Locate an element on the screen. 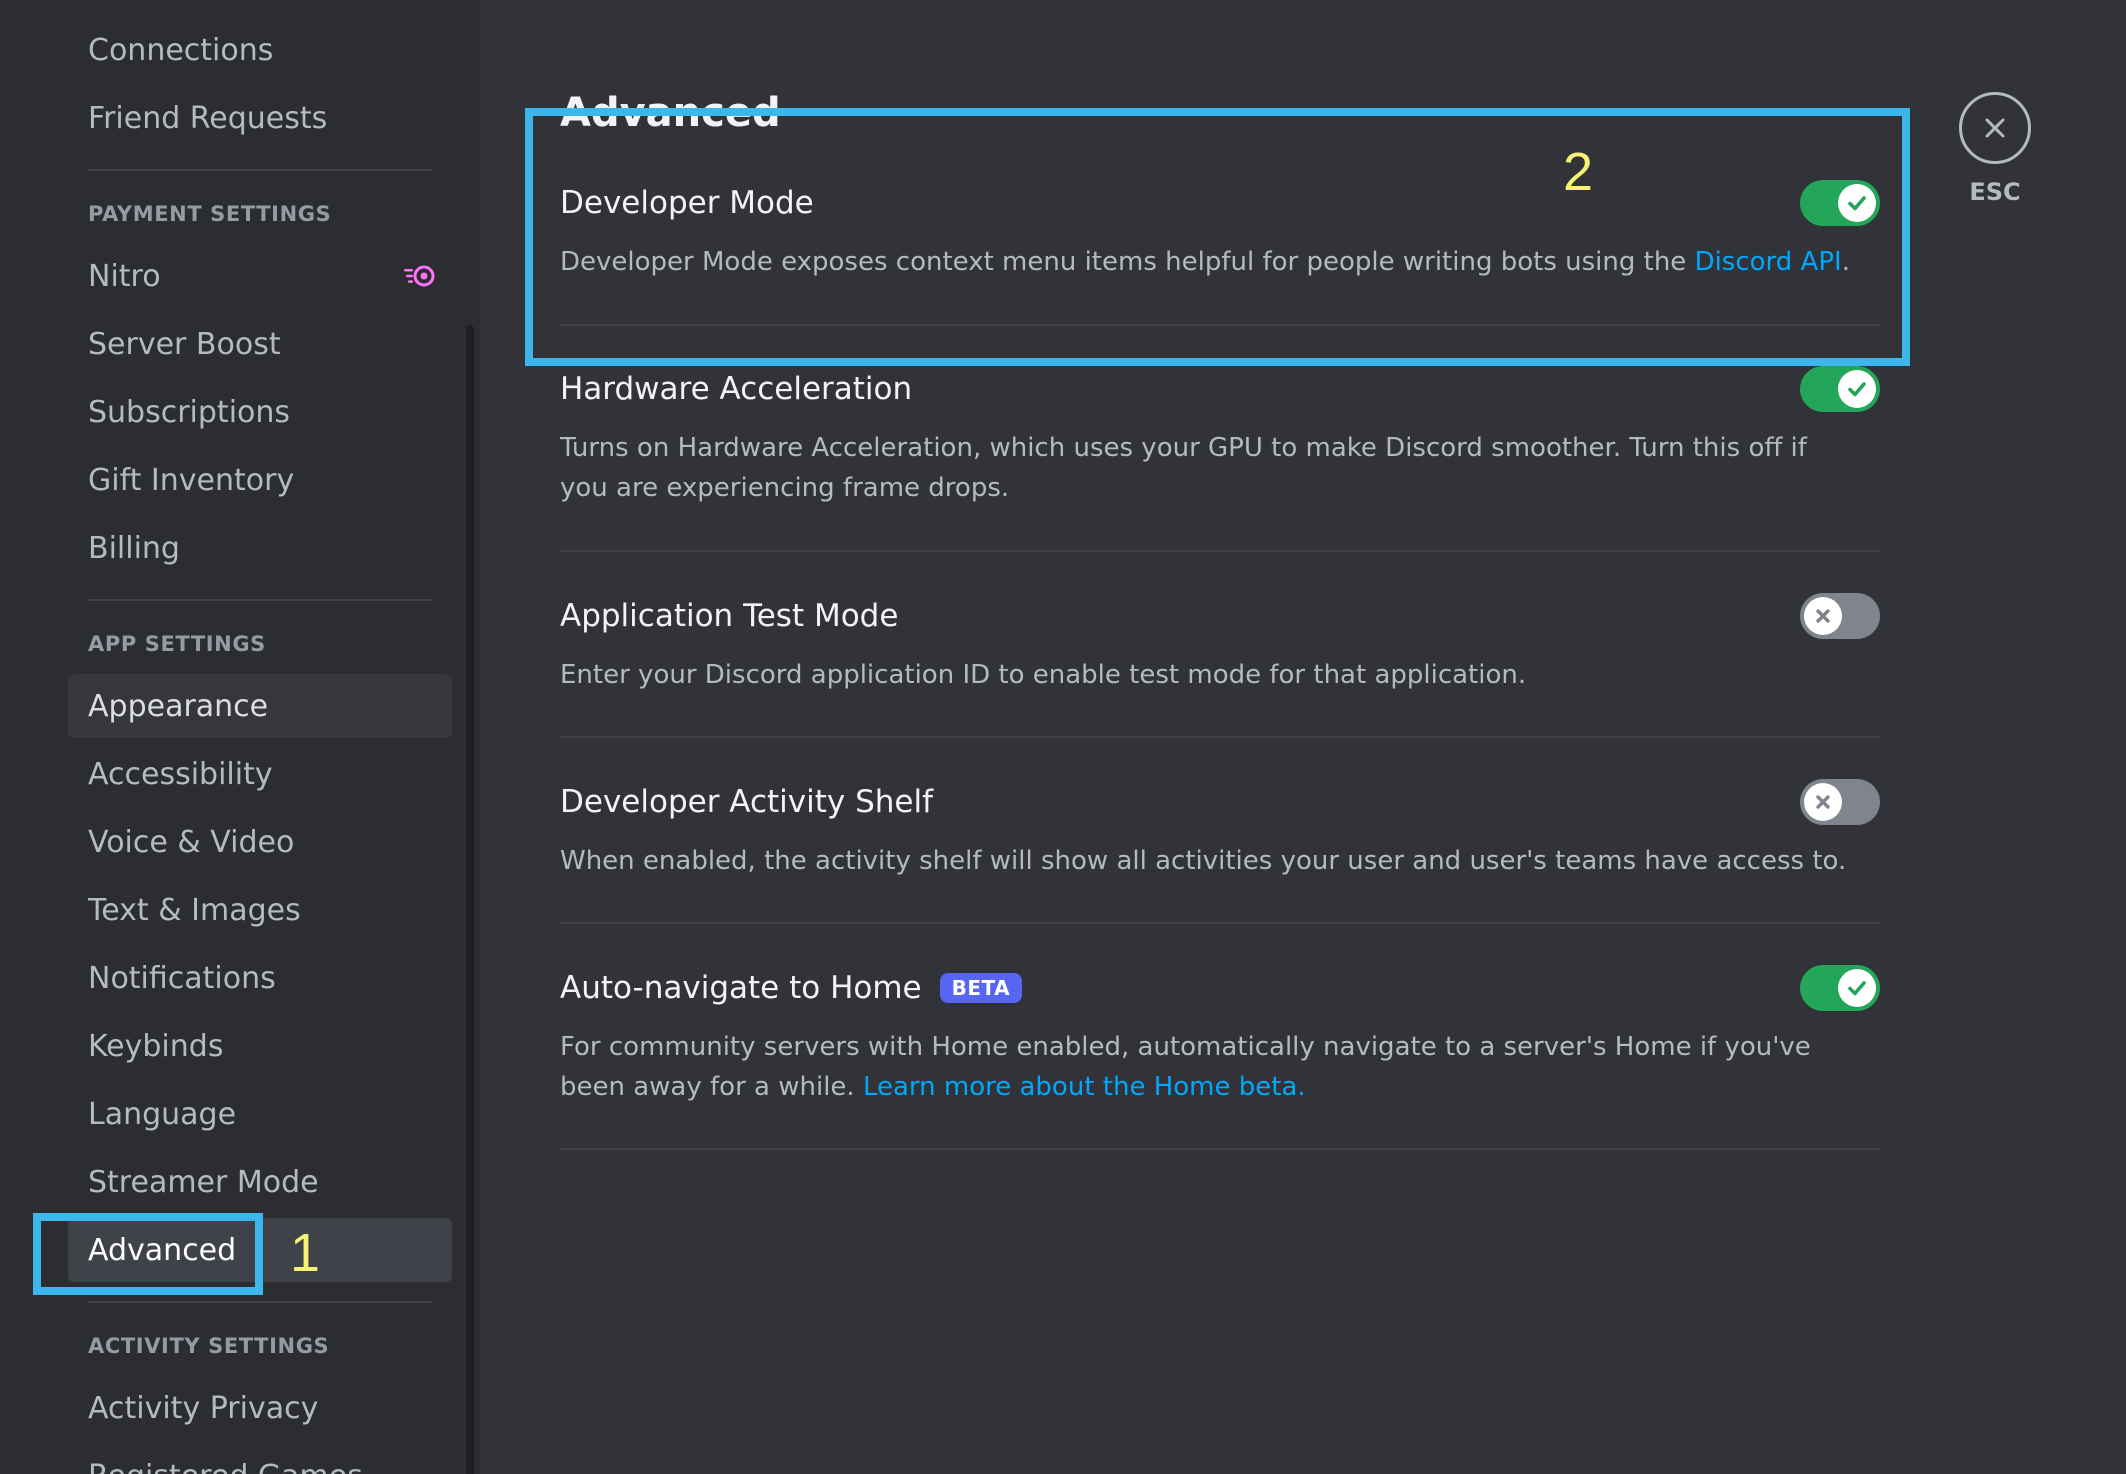  sidebar-item-language: Language is located at coordinates (260, 1114).